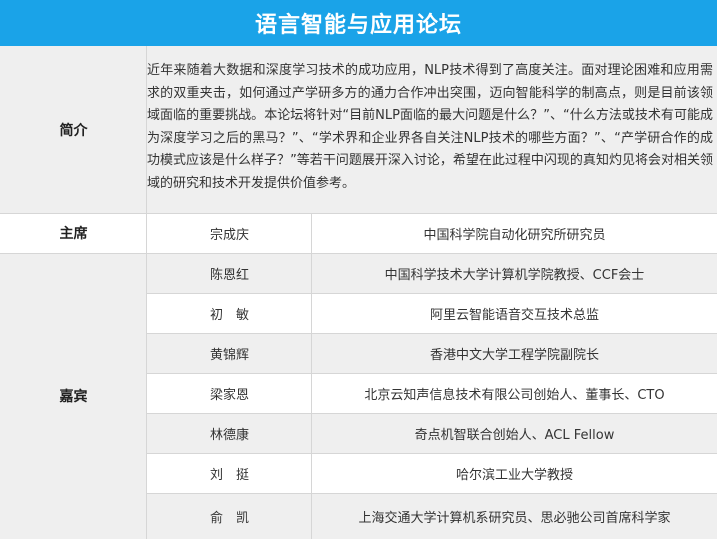  I want to click on guest-title: 中国科学技术大学计算机学院教授、CCF会士, so click(514, 275).